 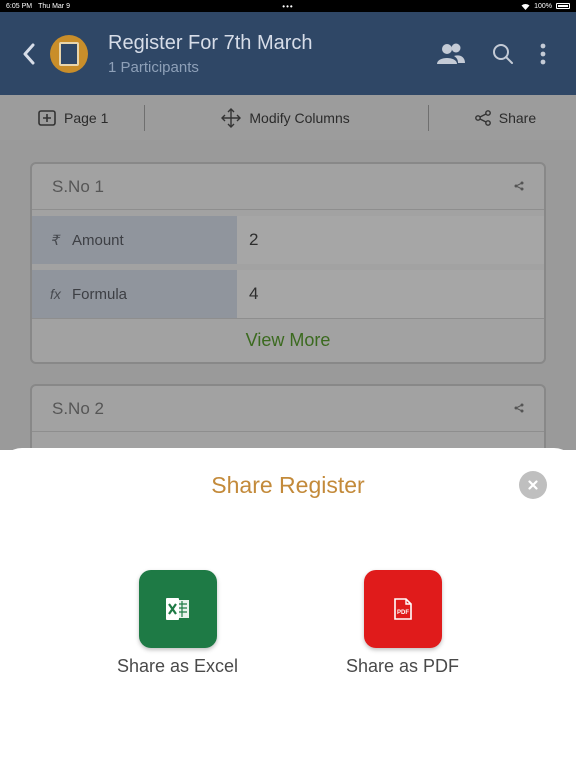 What do you see at coordinates (210, 42) in the screenshot?
I see `page-title: Register For 7th March` at bounding box center [210, 42].